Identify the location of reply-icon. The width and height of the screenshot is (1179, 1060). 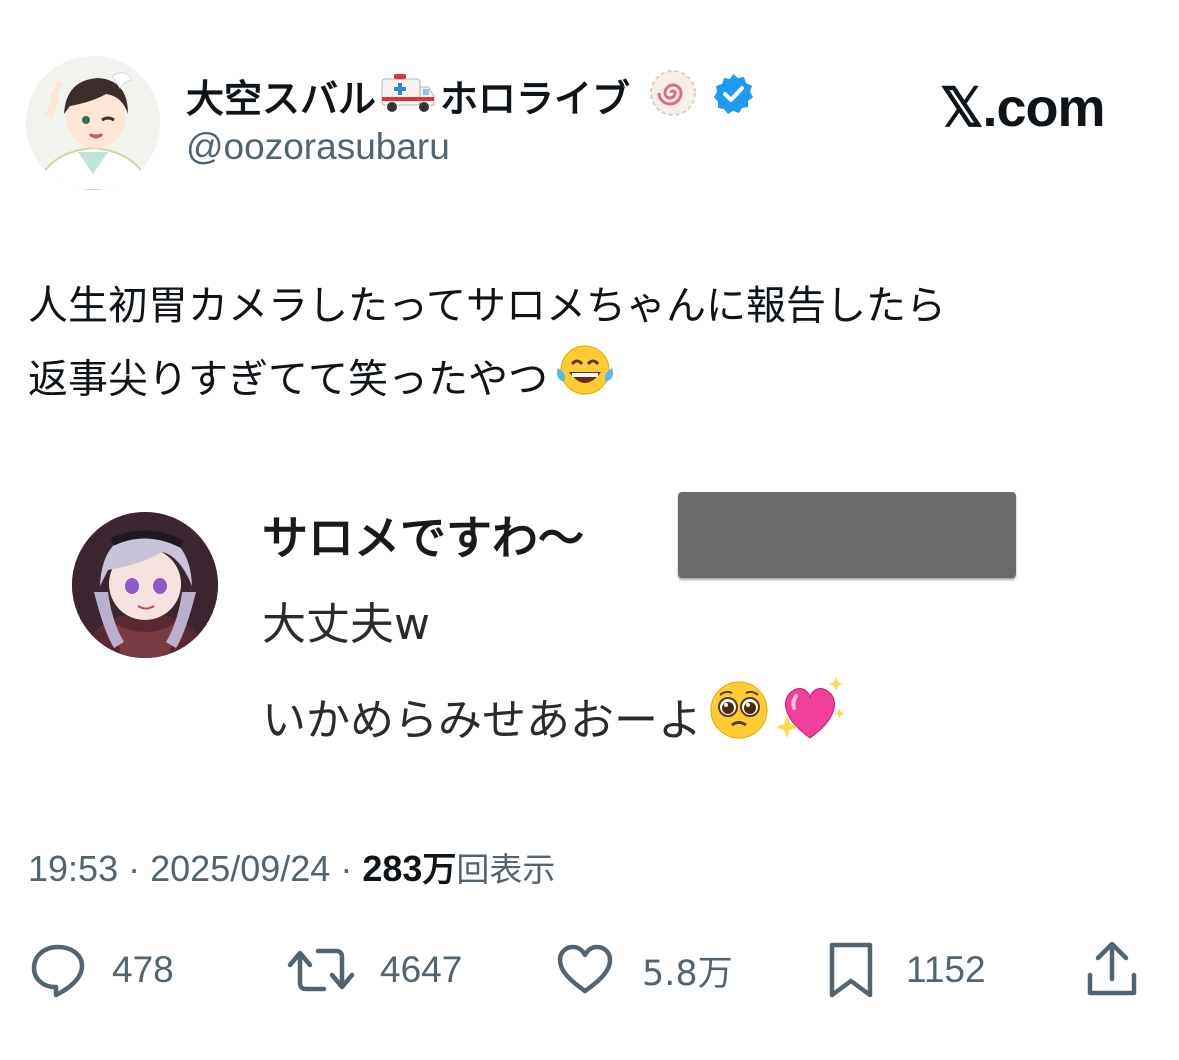
(58, 971).